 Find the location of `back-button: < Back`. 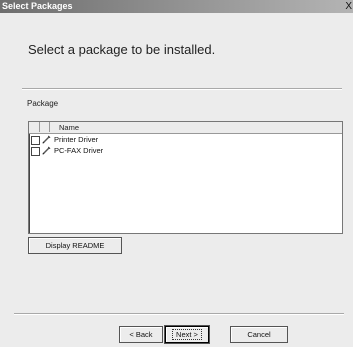

back-button: < Back is located at coordinates (141, 334).